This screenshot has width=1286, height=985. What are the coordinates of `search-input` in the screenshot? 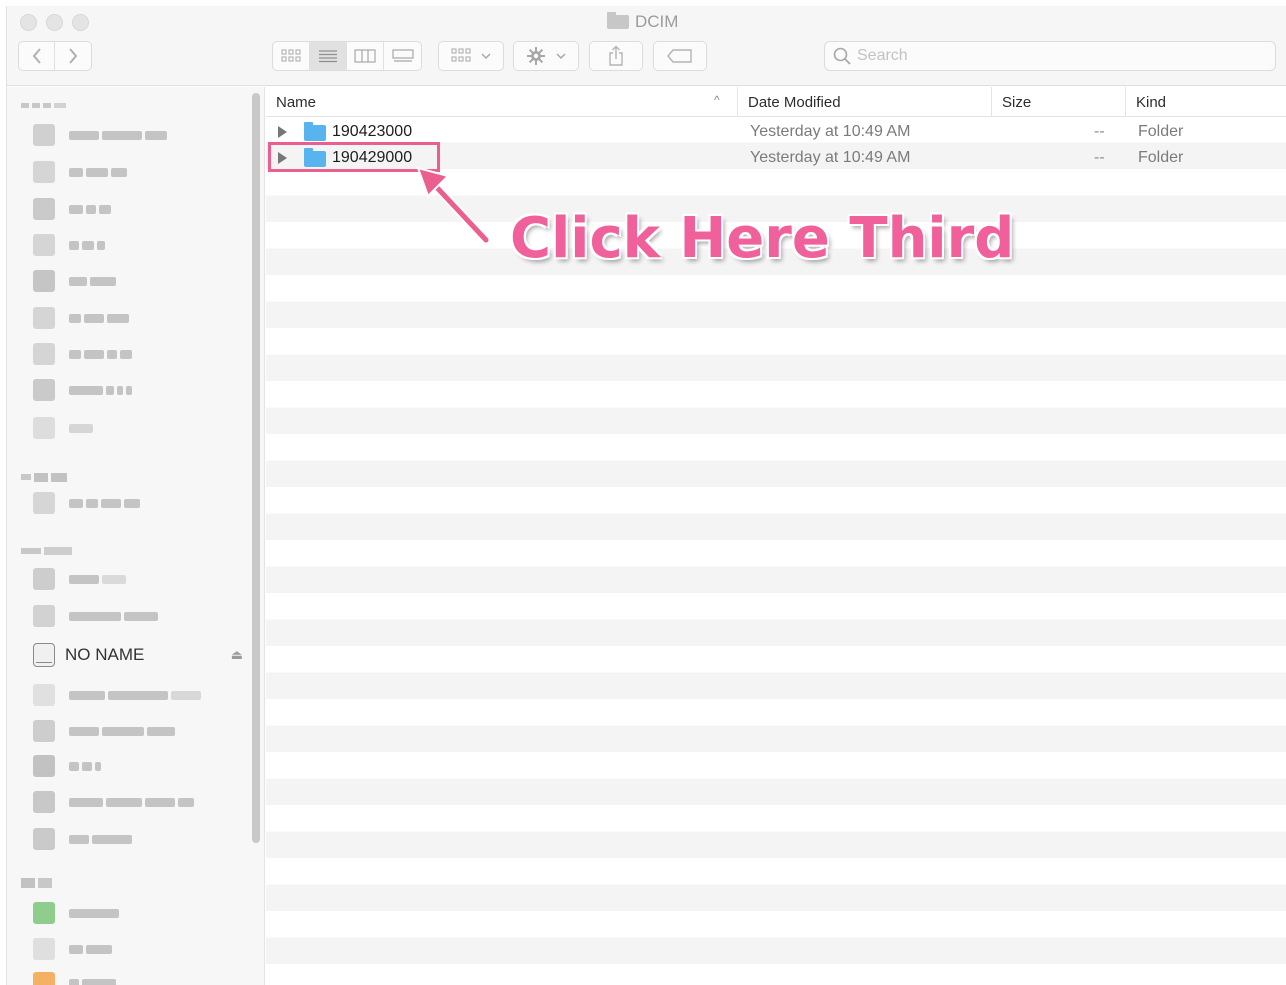 It's located at (1057, 56).